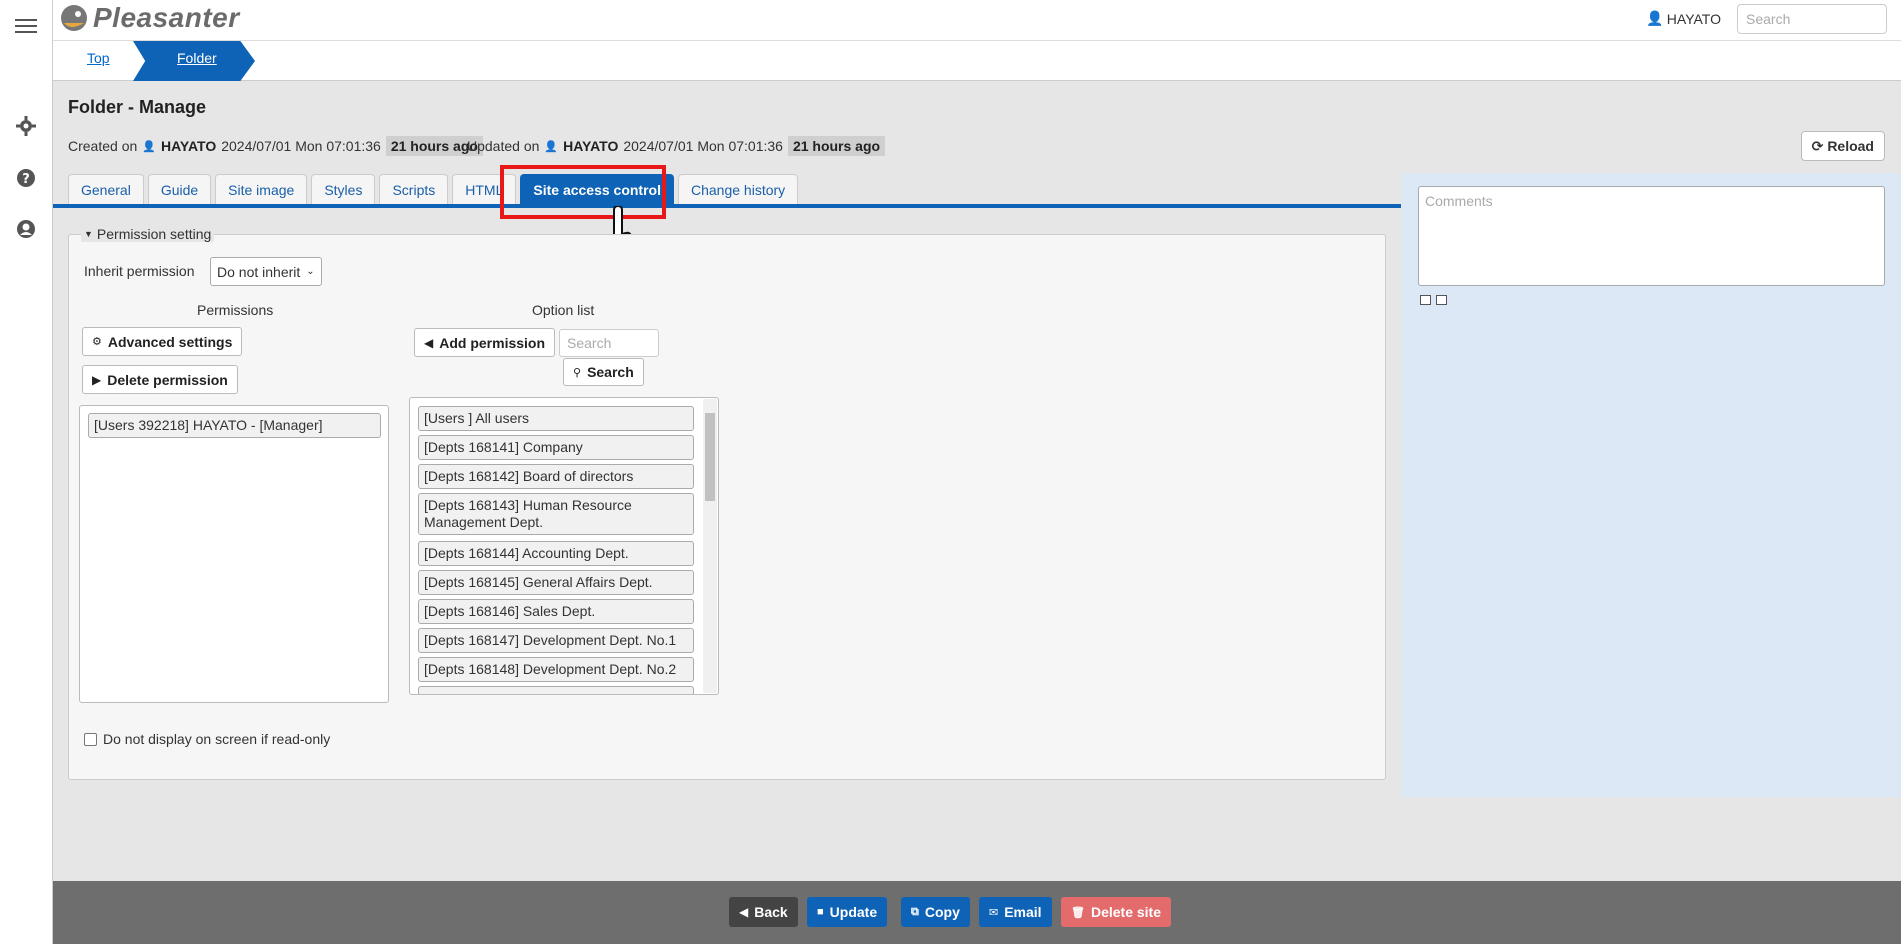 This screenshot has width=1901, height=944. Describe the element at coordinates (503, 146) in the screenshot. I see `updated-label: Updated on` at that location.